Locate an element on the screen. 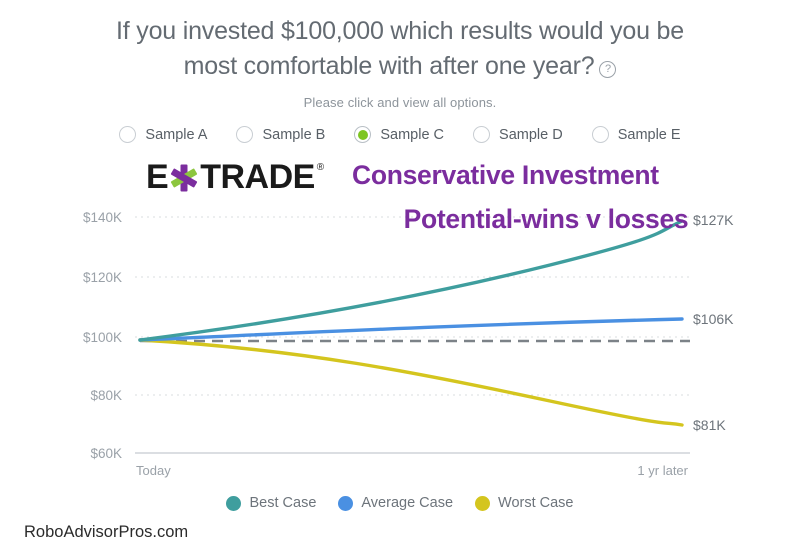 This screenshot has width=800, height=550. radio-option-sample-a: Sample A is located at coordinates (163, 134).